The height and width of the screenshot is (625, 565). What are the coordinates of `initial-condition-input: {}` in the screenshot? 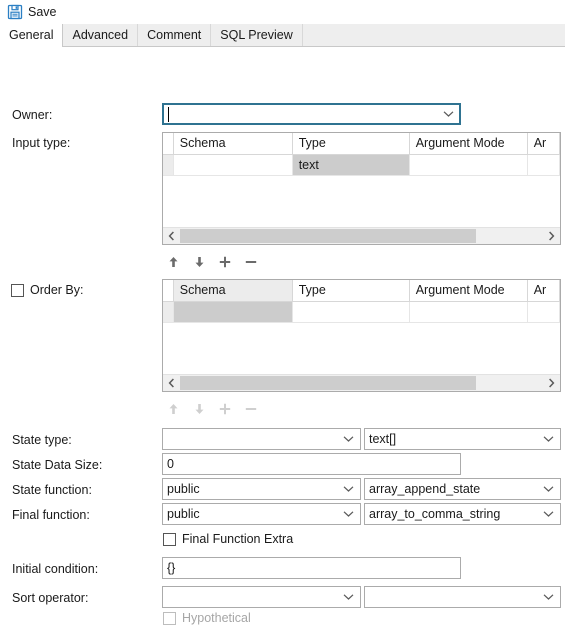 It's located at (311, 568).